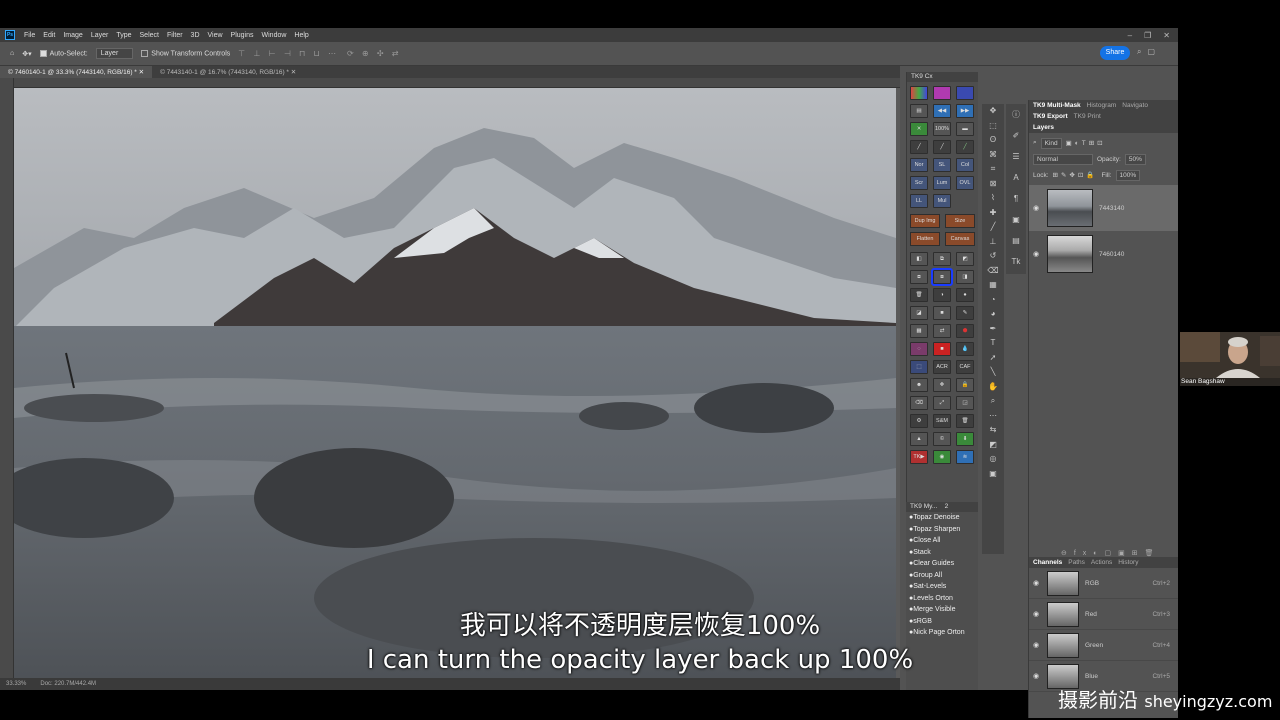 The width and height of the screenshot is (1280, 720). Describe the element at coordinates (965, 313) in the screenshot. I see `tk9-paint-icon: ✎` at that location.